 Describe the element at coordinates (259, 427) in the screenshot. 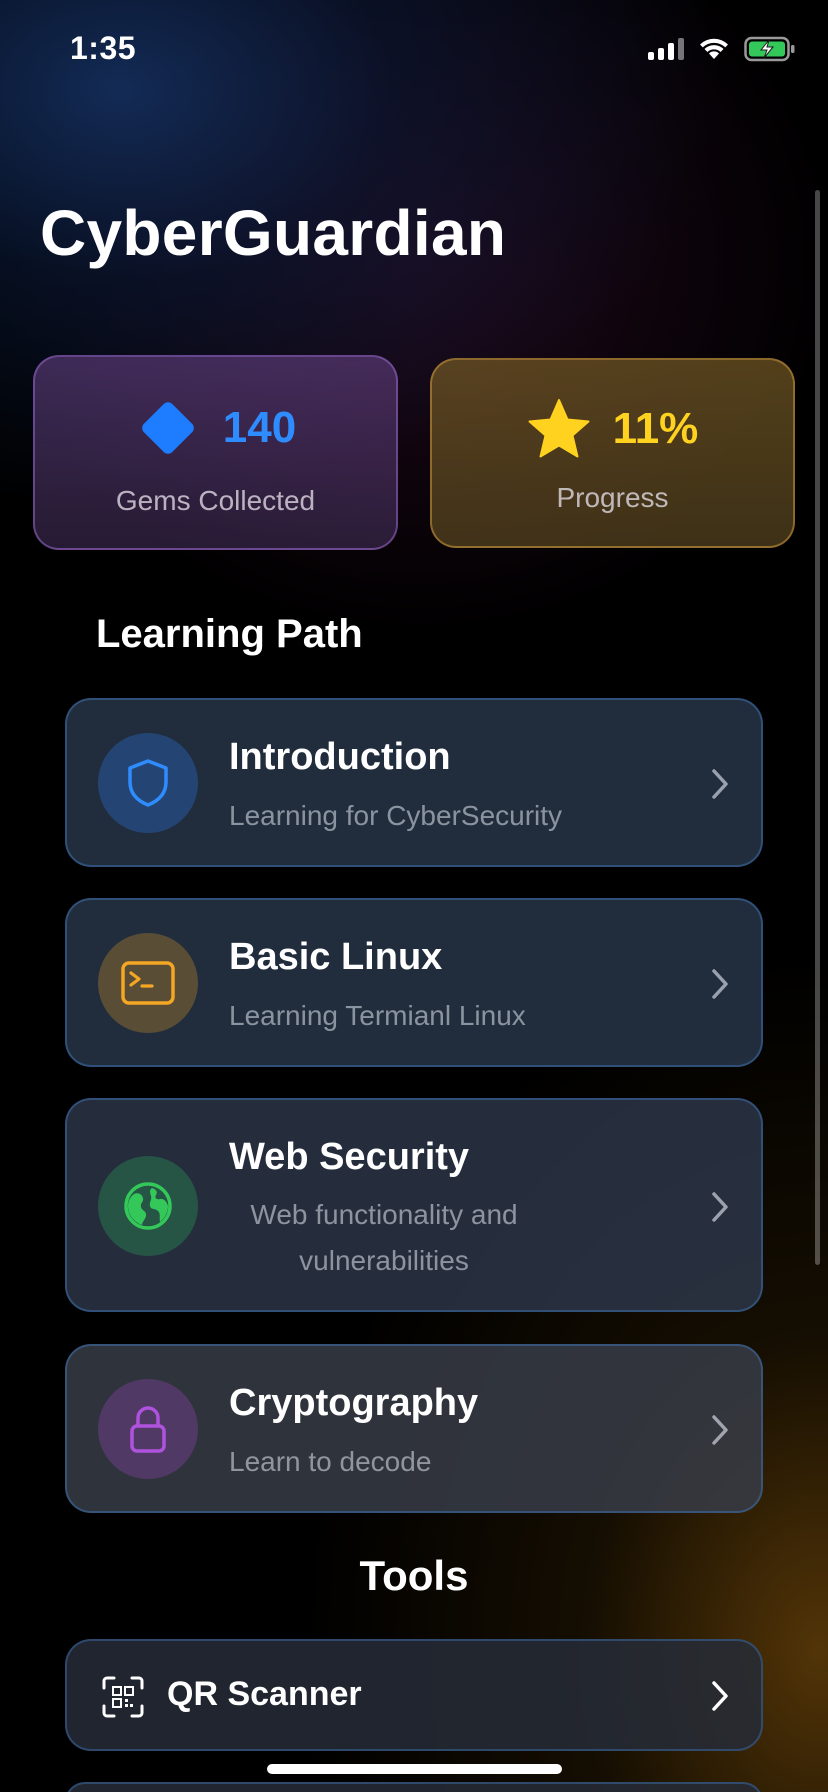

I see `gems-count: 140` at that location.